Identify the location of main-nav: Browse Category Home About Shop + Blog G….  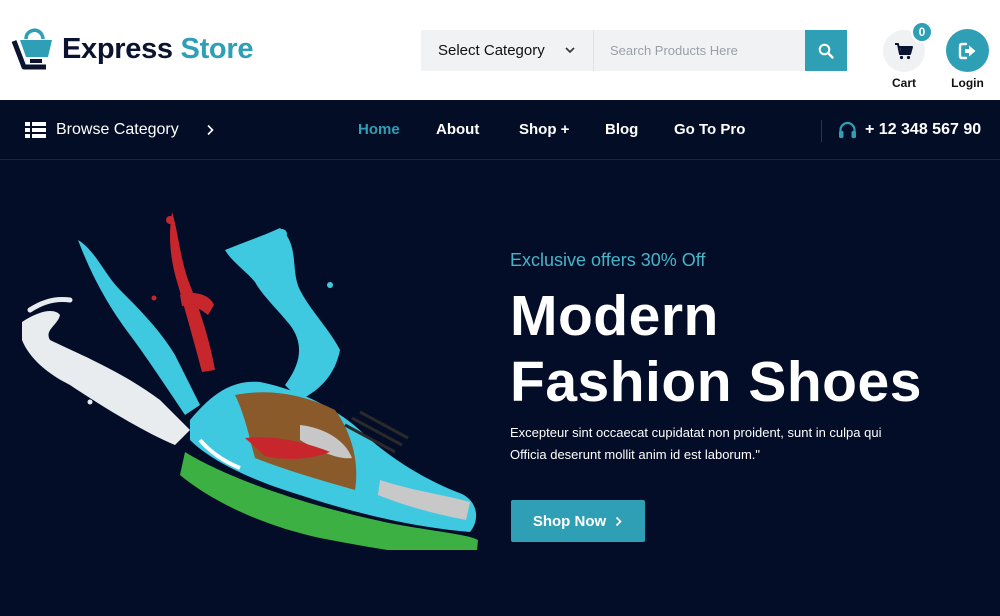
(500, 130).